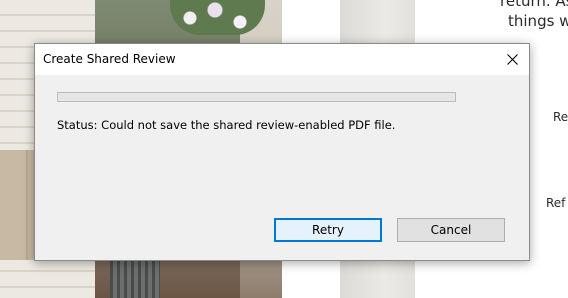  I want to click on background-text-line: Ref, so click(556, 203).